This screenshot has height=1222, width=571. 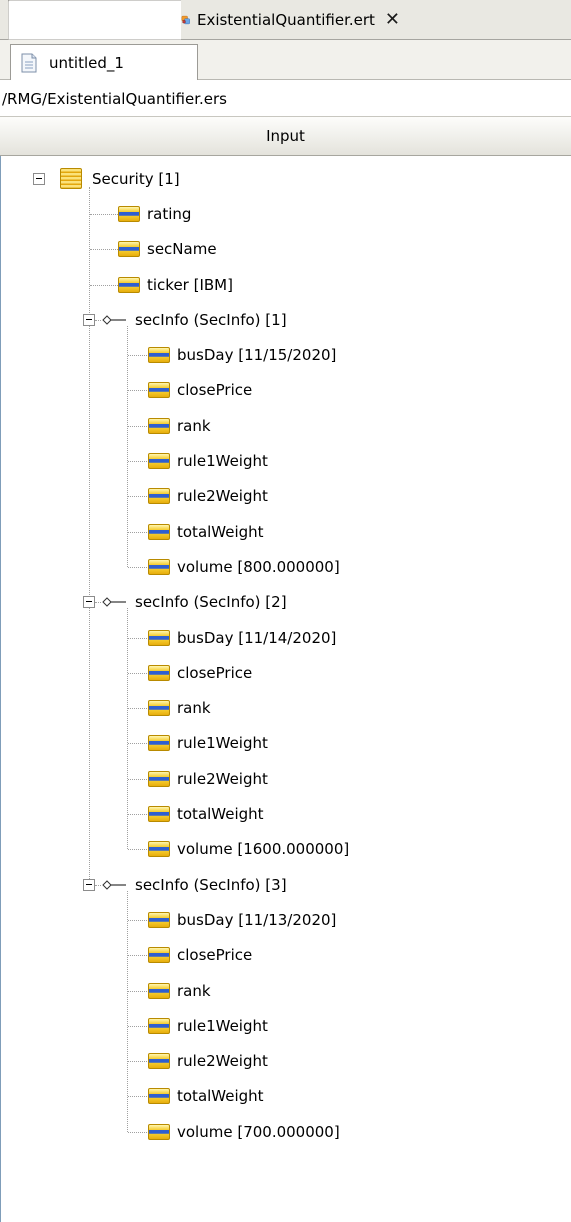 I want to click on tree-node-label: rating, so click(x=169, y=213).